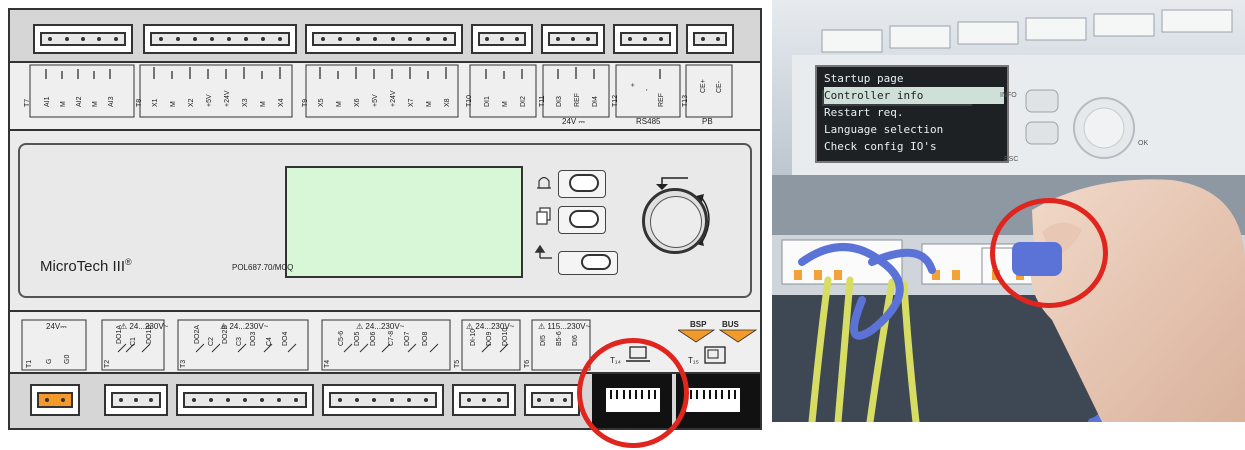  Describe the element at coordinates (864, 112) in the screenshot. I see `lcd-line: Restart req.` at that location.